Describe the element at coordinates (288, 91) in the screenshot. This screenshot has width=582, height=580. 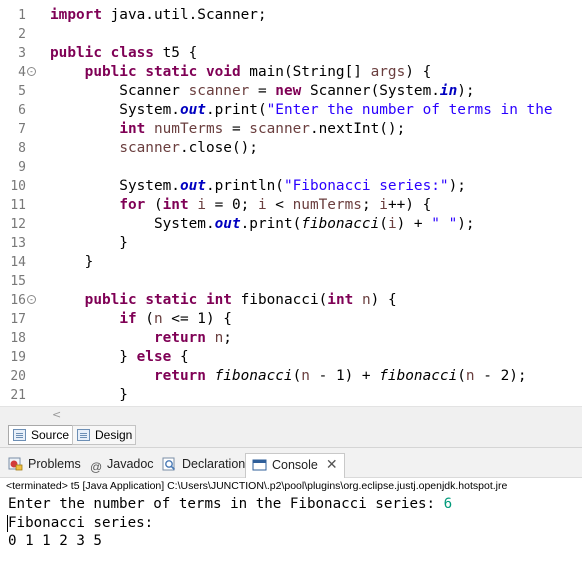
I see `code-token: new` at that location.